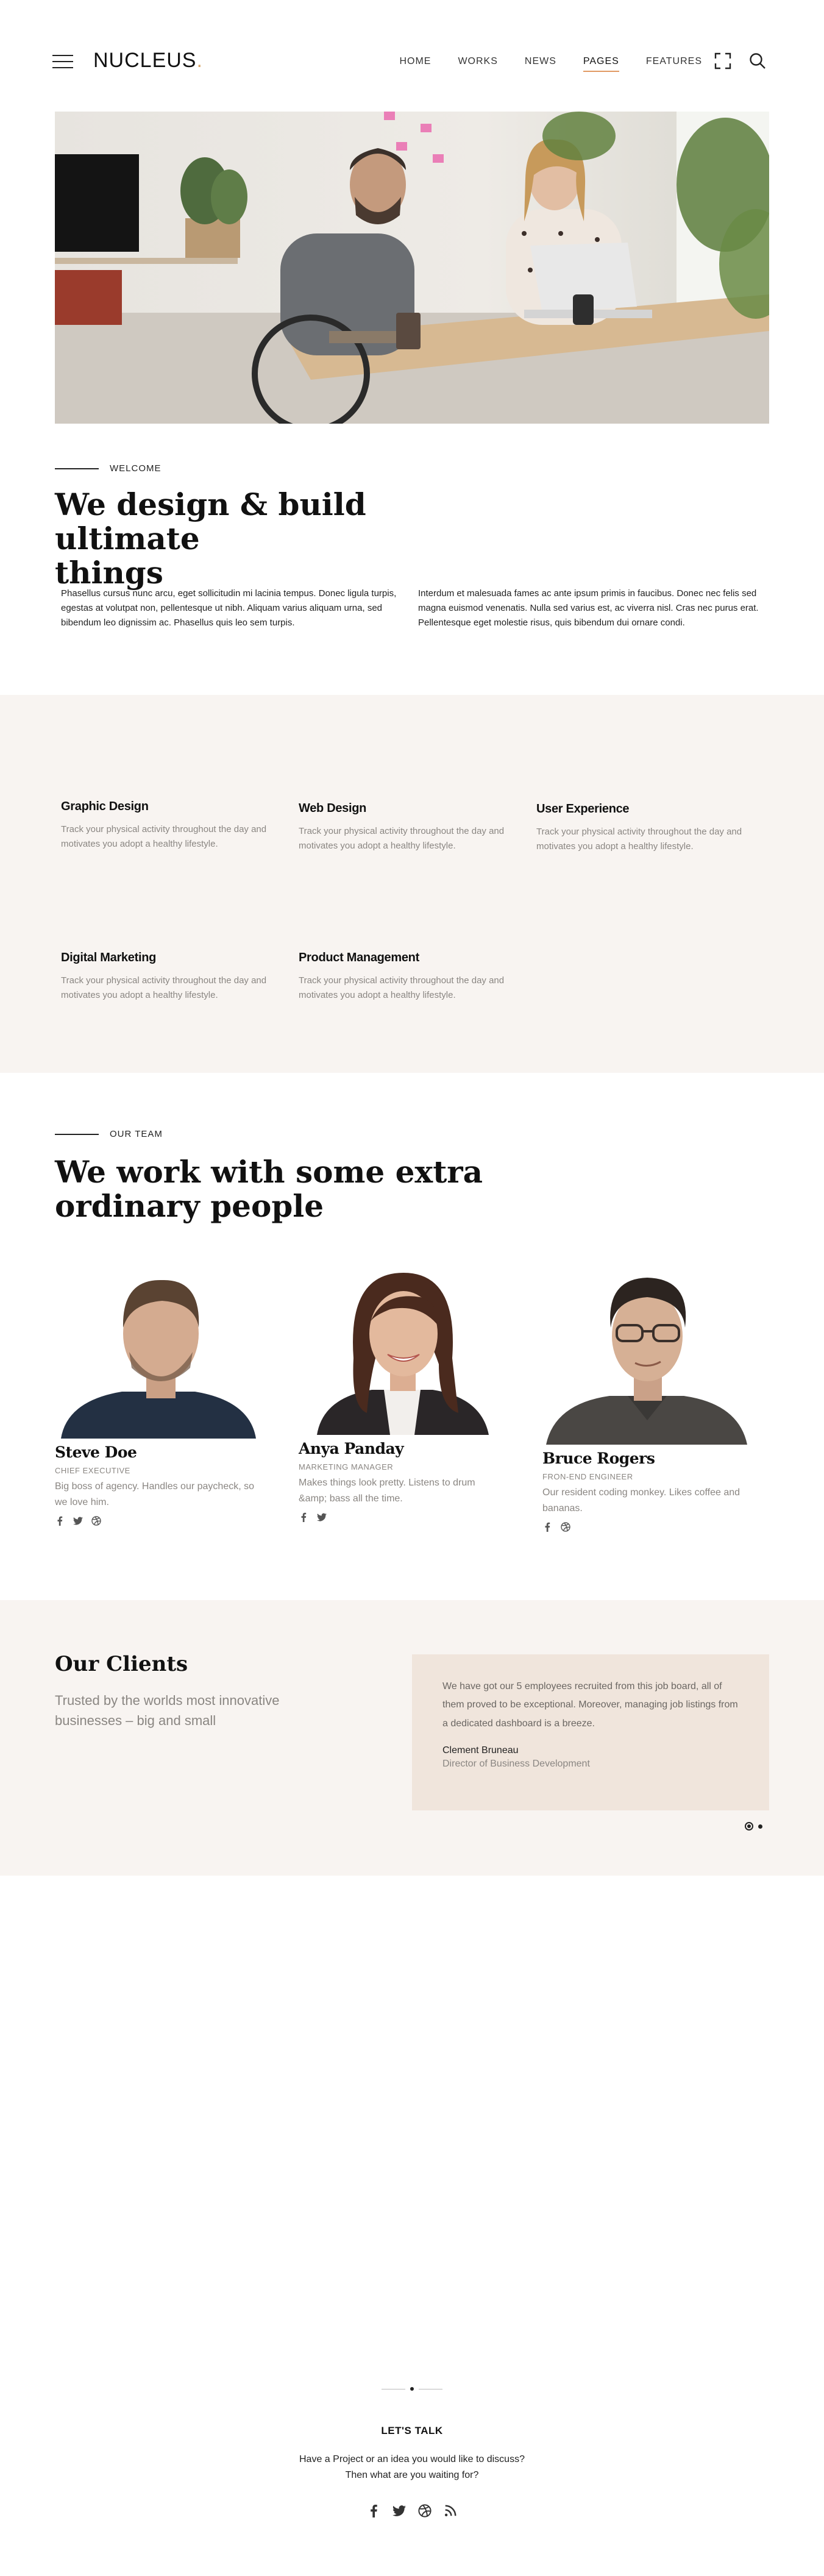 This screenshot has height=2576, width=824. I want to click on nav-news: NEWS, so click(540, 64).